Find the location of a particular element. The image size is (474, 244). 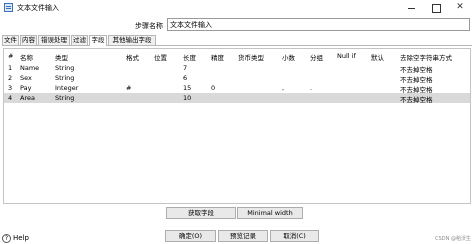

column-header-trim-type: 去除空字符串方式 is located at coordinates (426, 57).